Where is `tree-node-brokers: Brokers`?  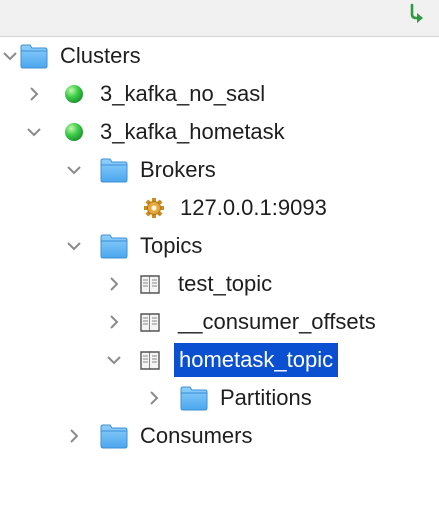 tree-node-brokers: Brokers is located at coordinates (219, 170).